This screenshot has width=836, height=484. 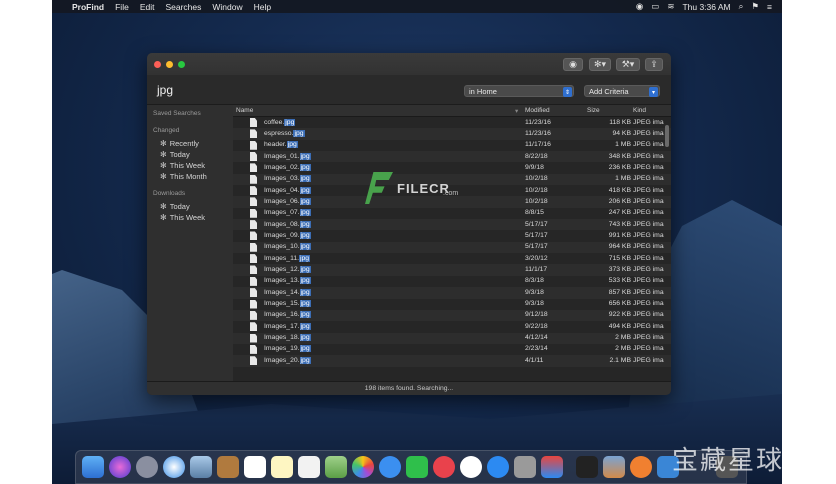 What do you see at coordinates (587, 467) in the screenshot?
I see `terminal-icon` at bounding box center [587, 467].